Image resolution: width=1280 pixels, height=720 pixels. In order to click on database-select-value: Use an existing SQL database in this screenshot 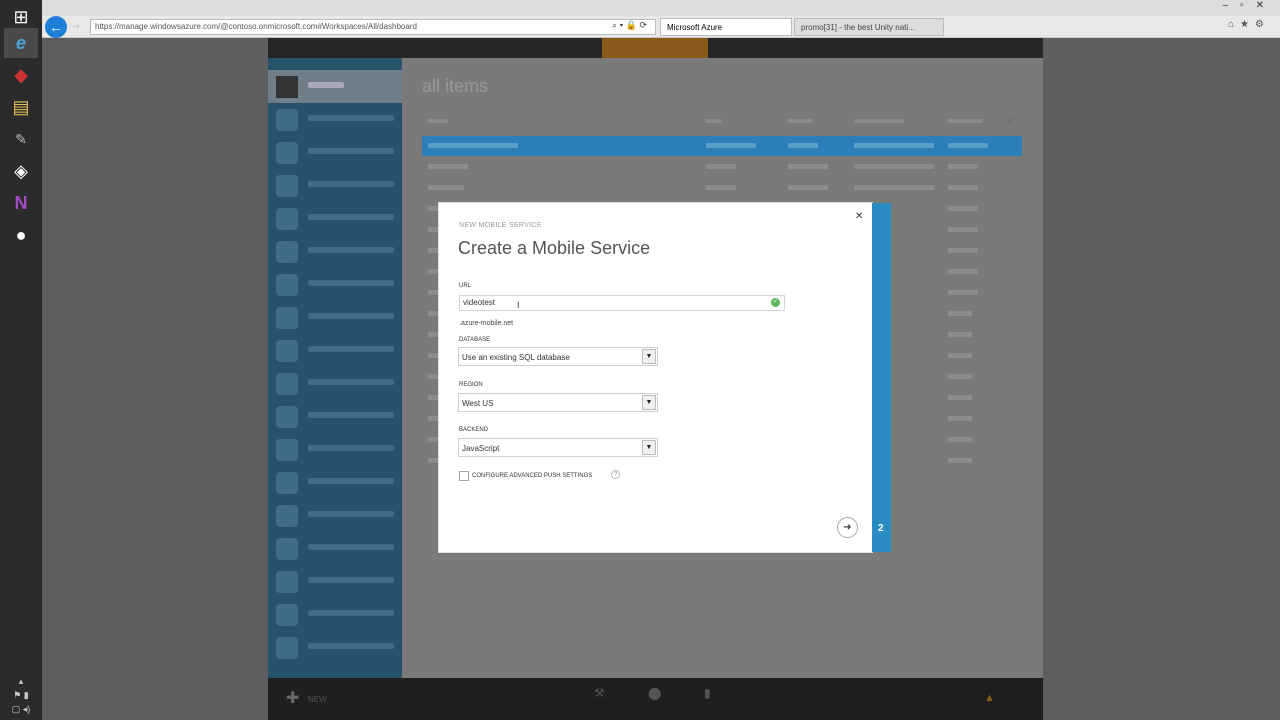, I will do `click(516, 357)`.